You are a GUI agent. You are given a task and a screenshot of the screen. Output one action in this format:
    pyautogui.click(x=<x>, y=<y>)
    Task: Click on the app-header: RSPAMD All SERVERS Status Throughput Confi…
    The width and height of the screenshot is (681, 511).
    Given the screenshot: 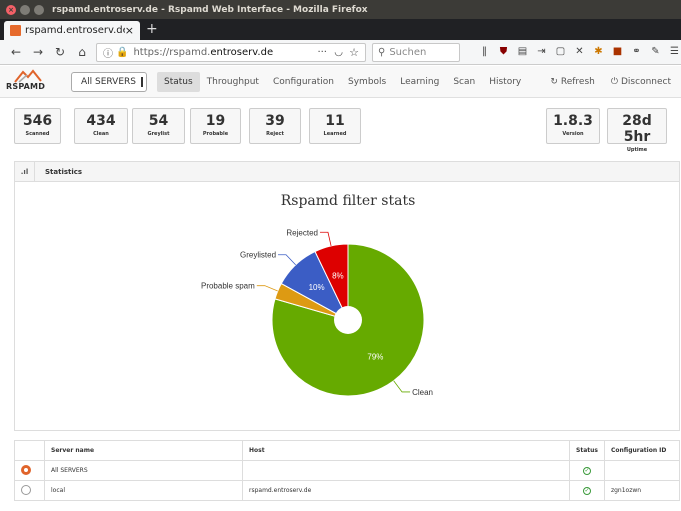 What is the action you would take?
    pyautogui.click(x=340, y=82)
    